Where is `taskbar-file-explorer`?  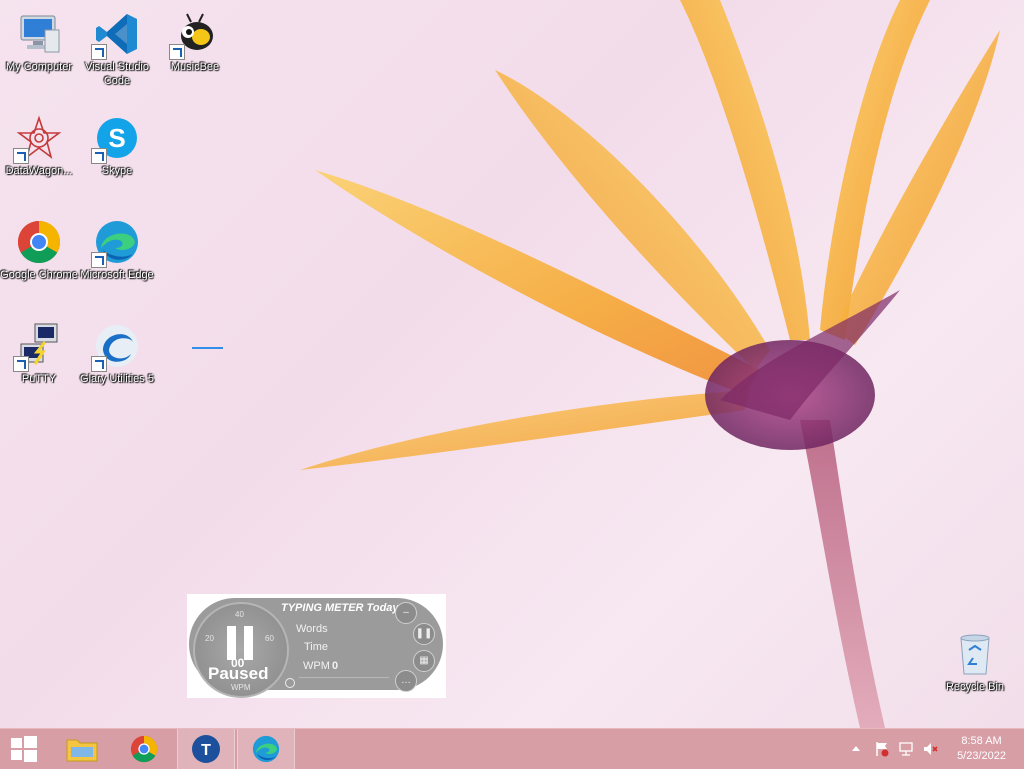
taskbar-file-explorer is located at coordinates (82, 749).